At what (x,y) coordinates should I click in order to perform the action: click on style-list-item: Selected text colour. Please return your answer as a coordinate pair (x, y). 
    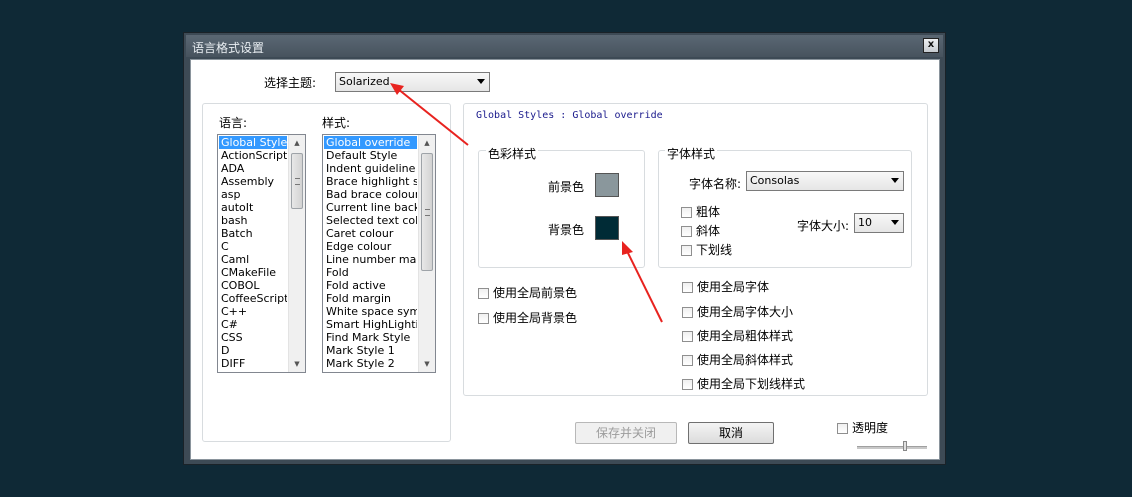
    Looking at the image, I should click on (370, 220).